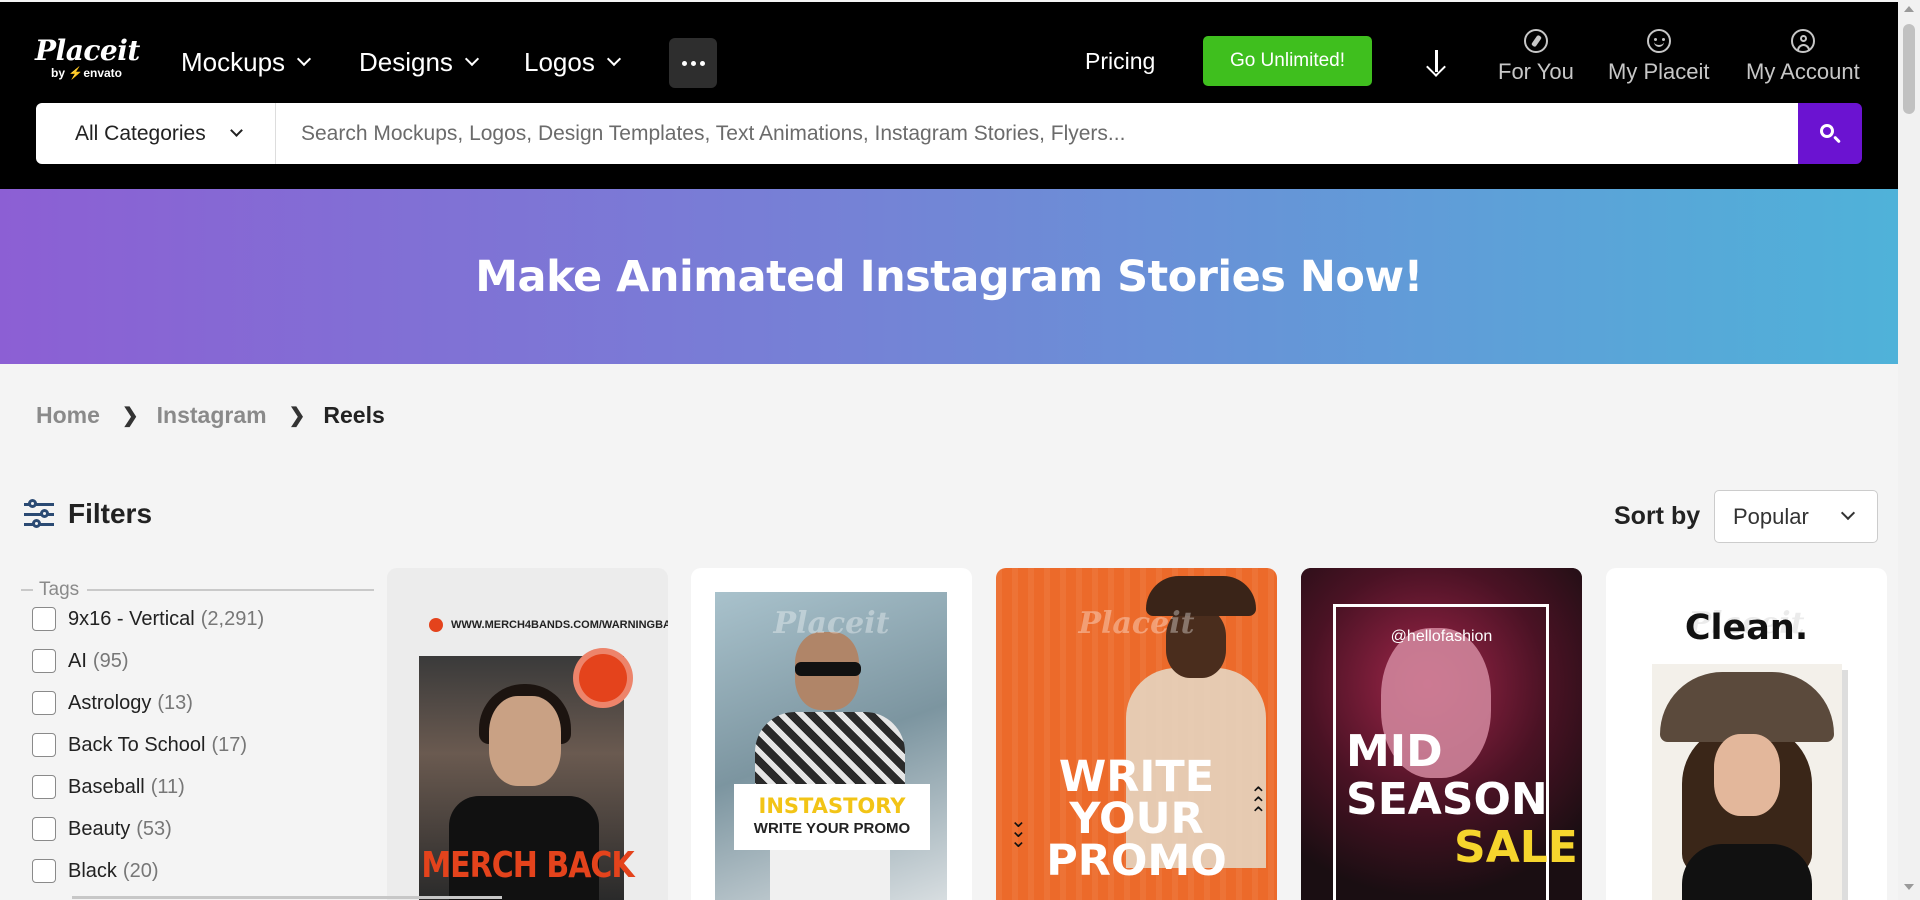 The image size is (1920, 900). I want to click on sliders-icon, so click(39, 514).